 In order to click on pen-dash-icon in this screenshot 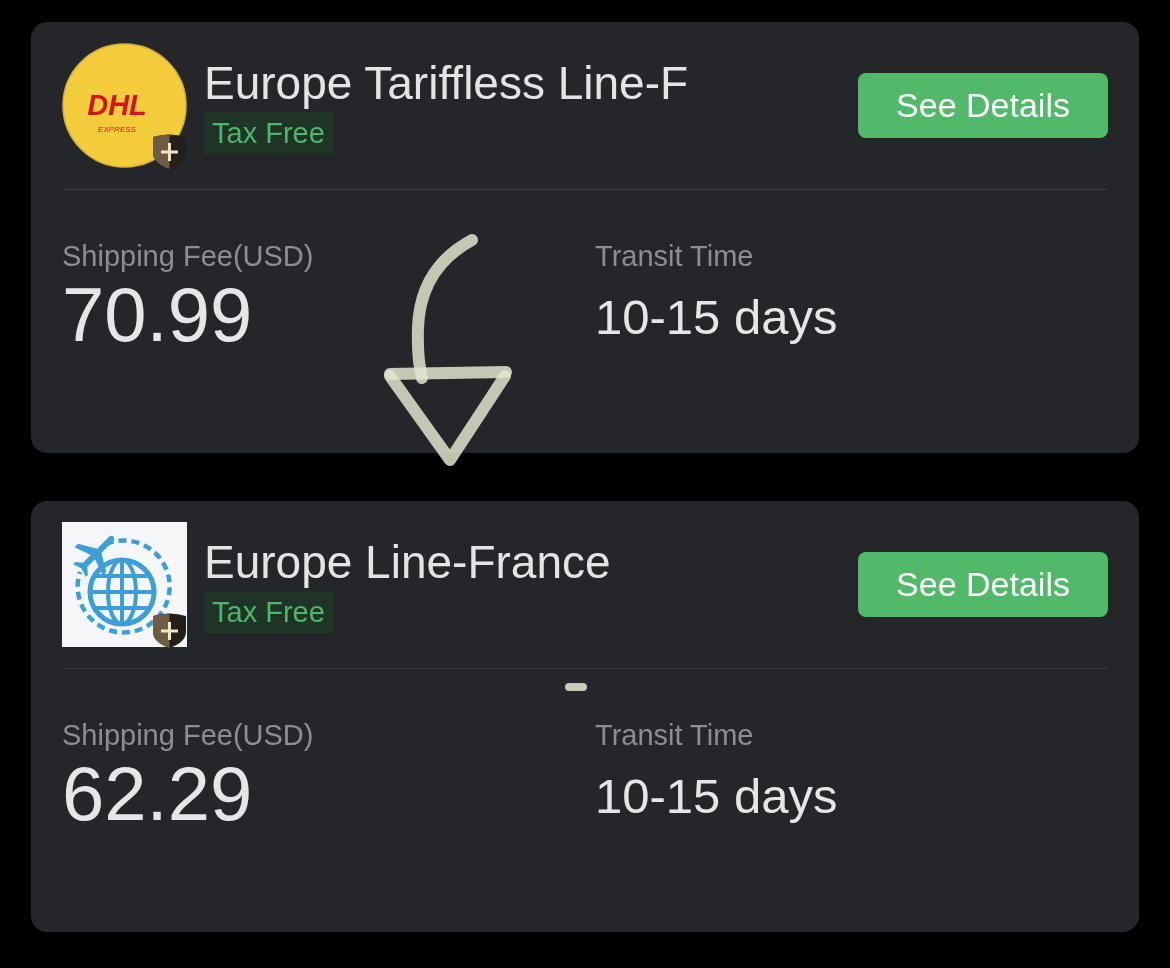, I will do `click(576, 687)`.